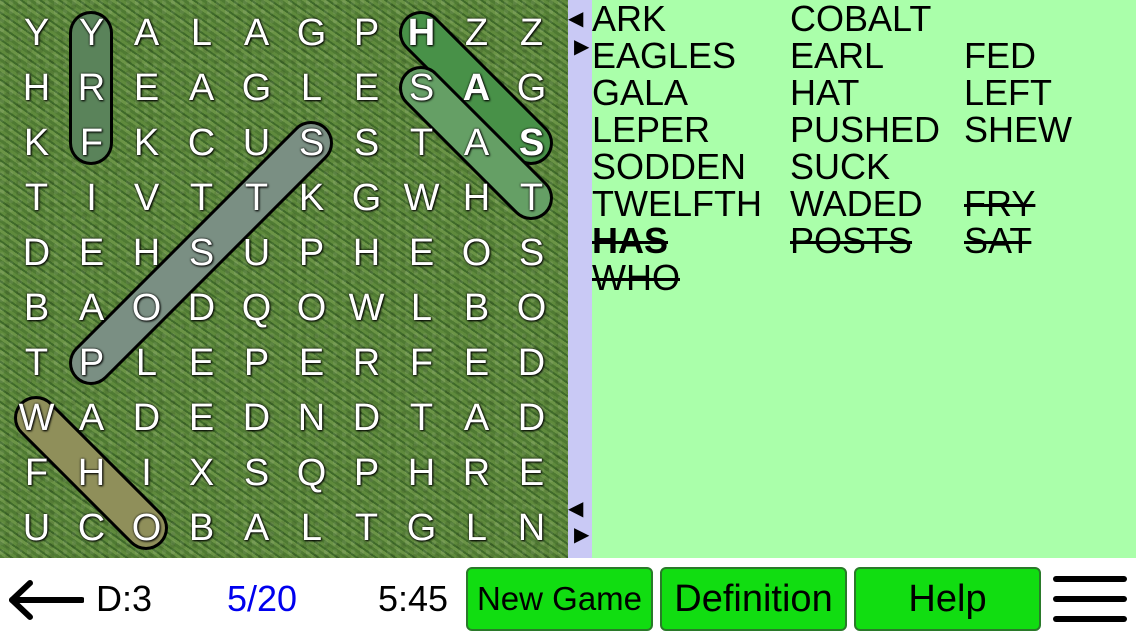 This screenshot has width=1136, height=640. Describe the element at coordinates (201, 143) in the screenshot. I see `grid-cell: C` at that location.